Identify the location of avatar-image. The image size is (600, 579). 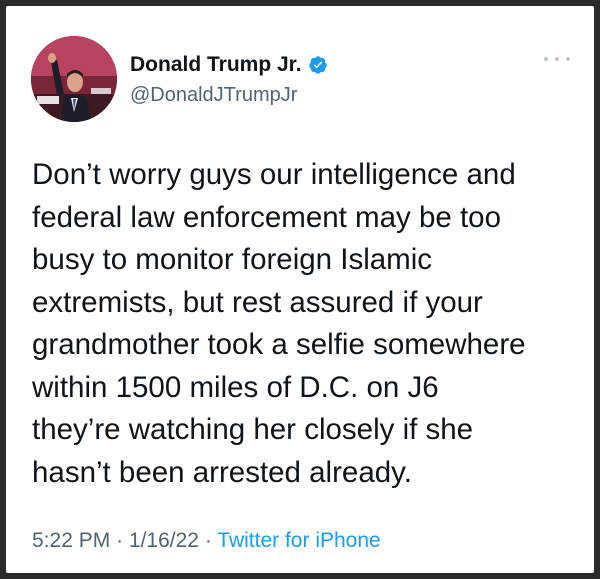
(74, 79).